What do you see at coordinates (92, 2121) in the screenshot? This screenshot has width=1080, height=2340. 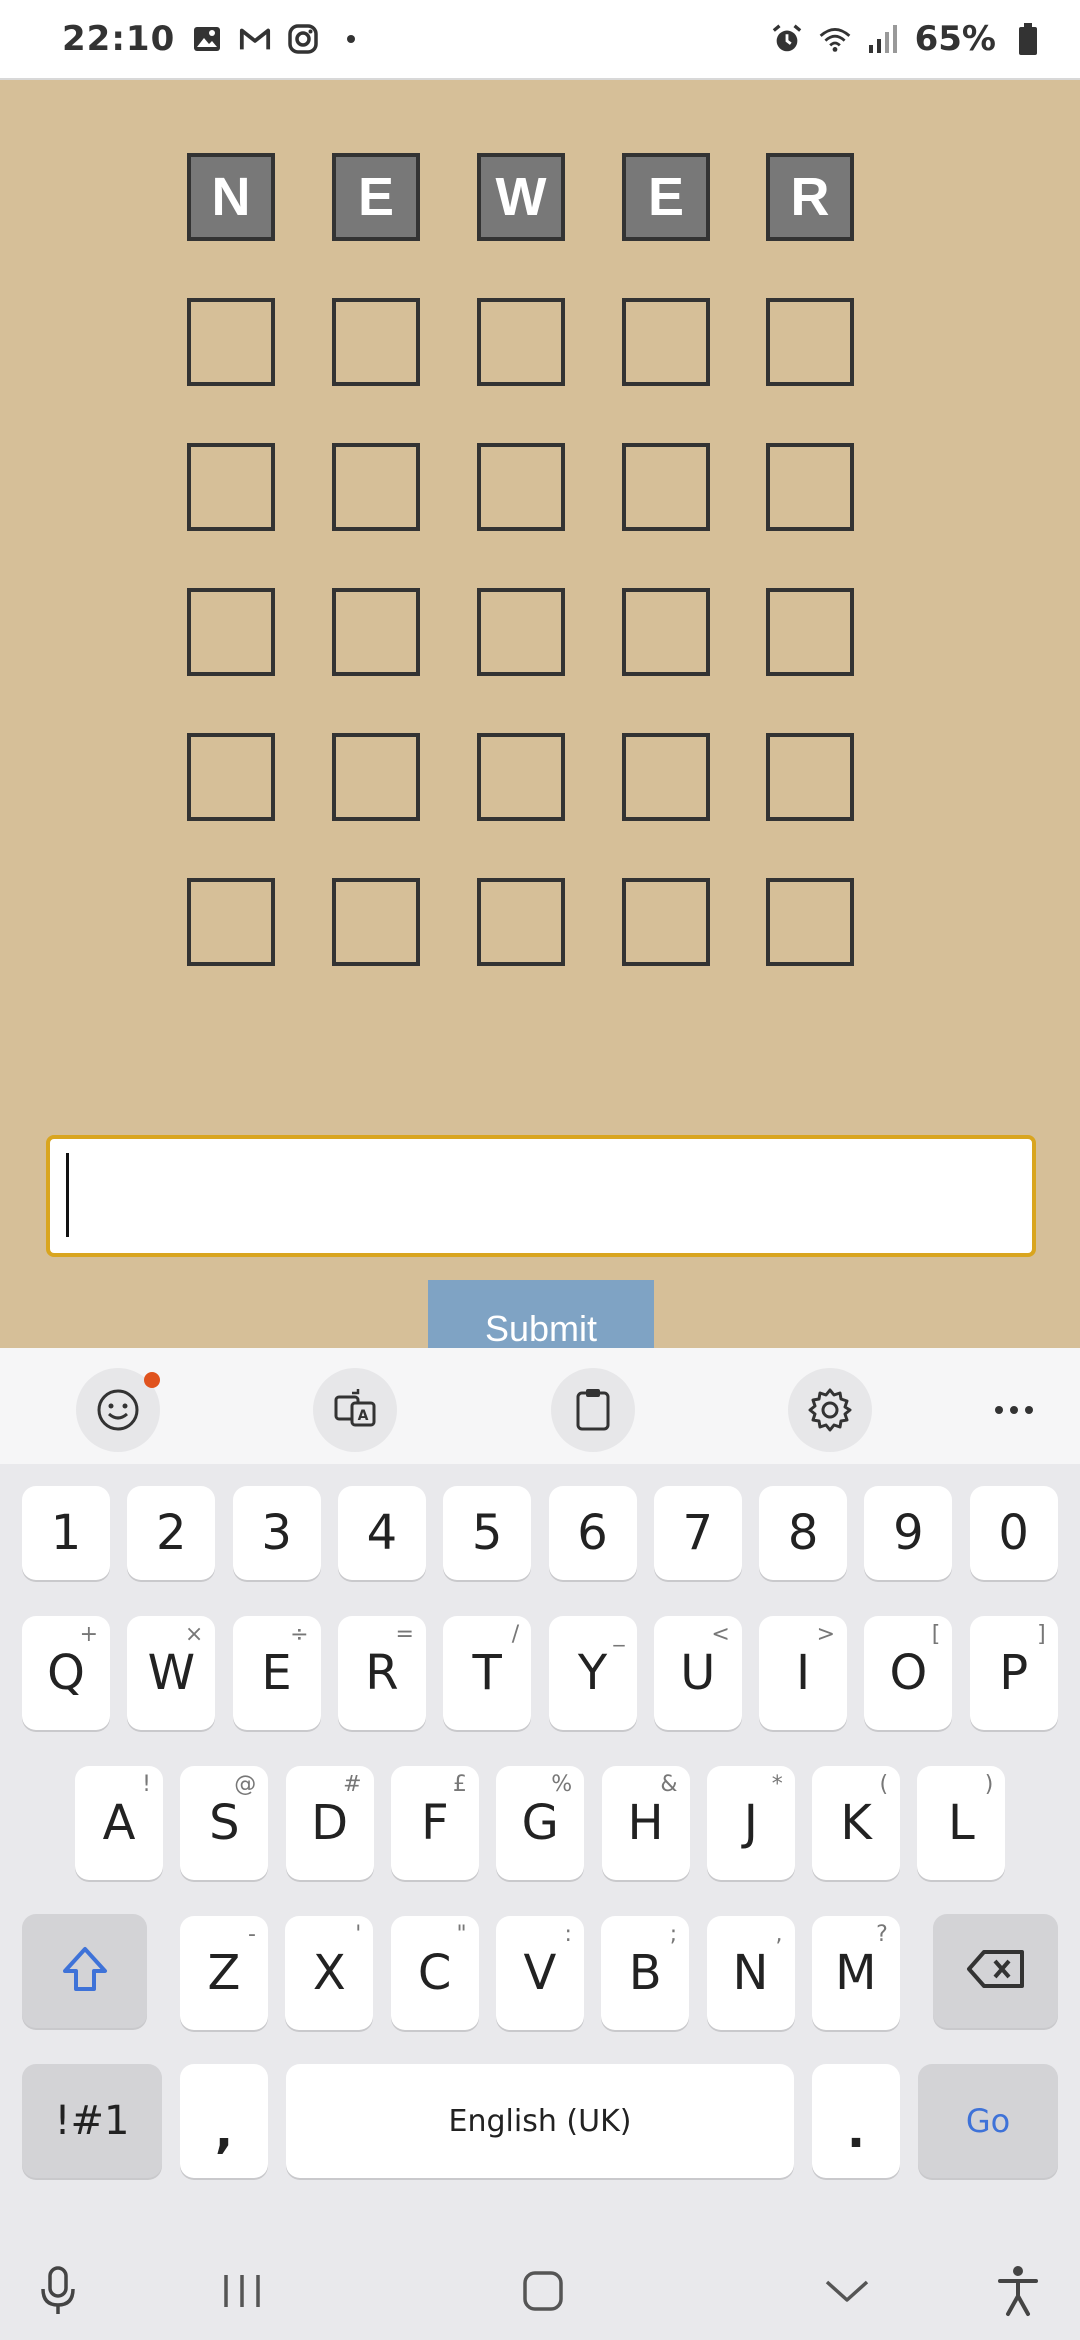 I see `symbols-key: !#1` at bounding box center [92, 2121].